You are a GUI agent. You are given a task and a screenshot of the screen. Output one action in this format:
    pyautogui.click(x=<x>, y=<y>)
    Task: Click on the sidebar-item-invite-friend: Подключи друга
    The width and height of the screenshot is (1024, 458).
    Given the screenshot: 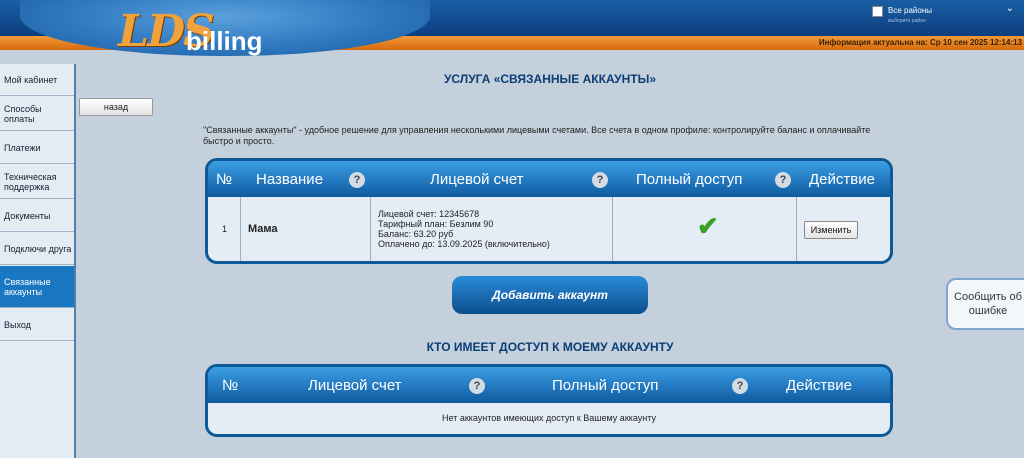 What is the action you would take?
    pyautogui.click(x=37, y=249)
    